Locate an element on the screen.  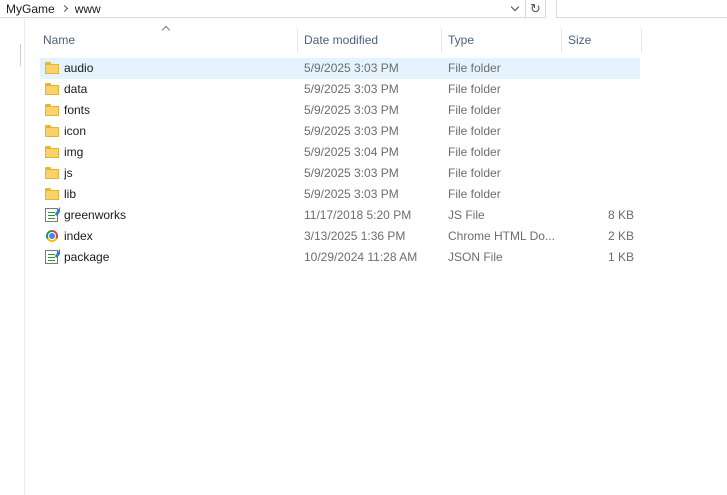
column-header-type: Type is located at coordinates (502, 40).